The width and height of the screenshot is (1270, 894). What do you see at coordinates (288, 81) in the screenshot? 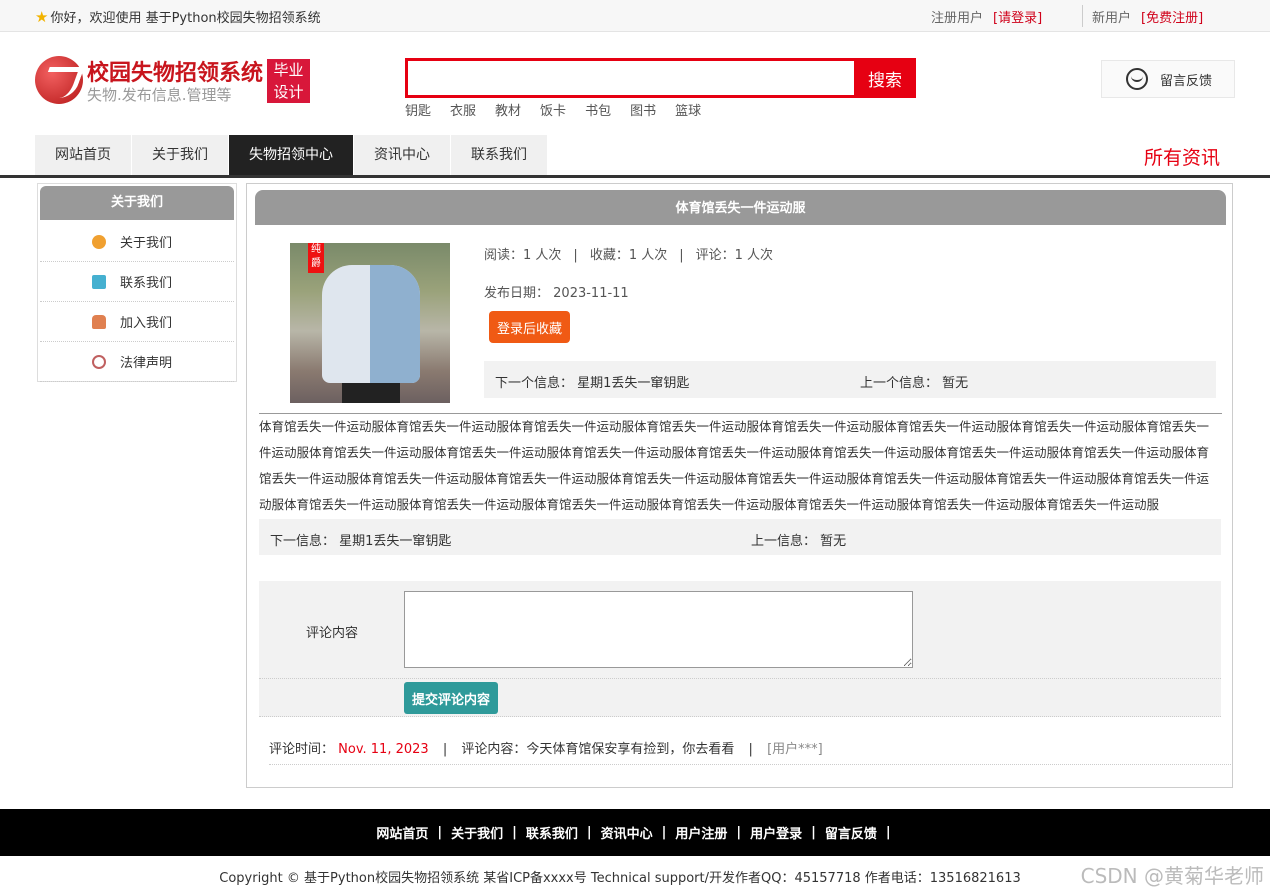
I see `graduation-badge: 毕业 设计` at bounding box center [288, 81].